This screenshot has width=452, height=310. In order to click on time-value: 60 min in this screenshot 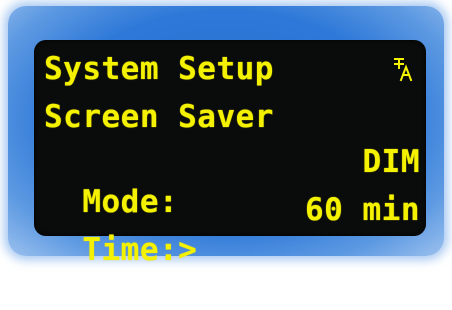, I will do `click(362, 210)`.